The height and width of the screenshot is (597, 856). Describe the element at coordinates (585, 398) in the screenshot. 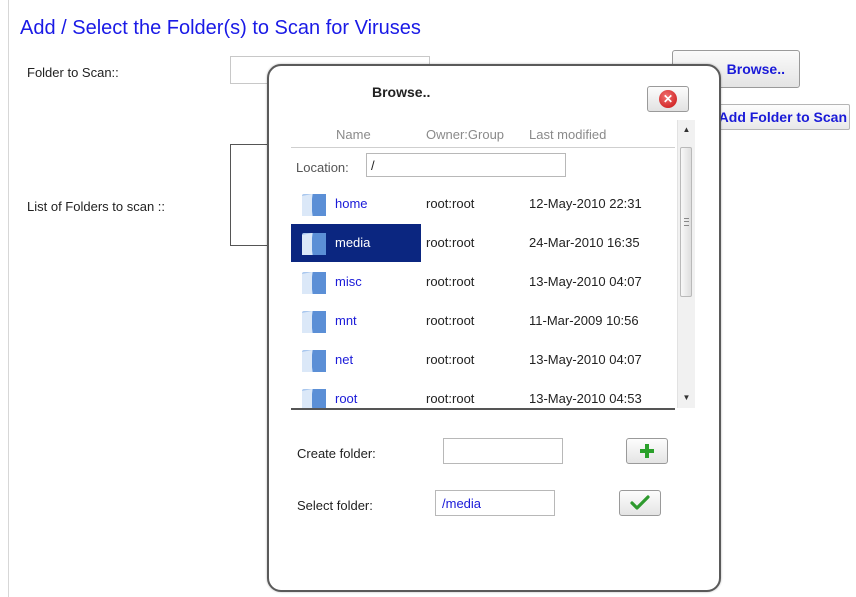

I see `folder-modified: 13-May-2010 04:53` at that location.